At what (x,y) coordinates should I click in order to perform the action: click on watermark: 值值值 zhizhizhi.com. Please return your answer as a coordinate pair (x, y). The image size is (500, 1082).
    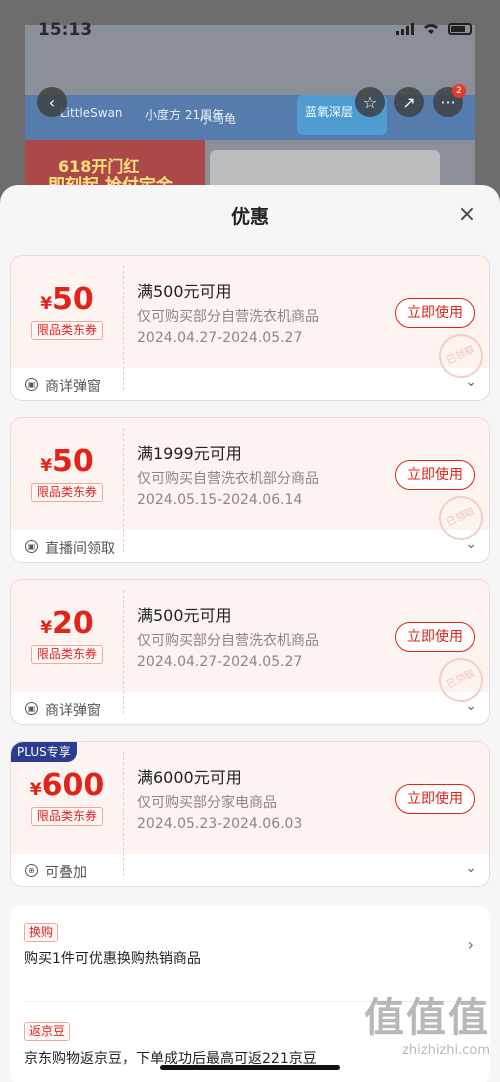
    Looking at the image, I should click on (427, 1021).